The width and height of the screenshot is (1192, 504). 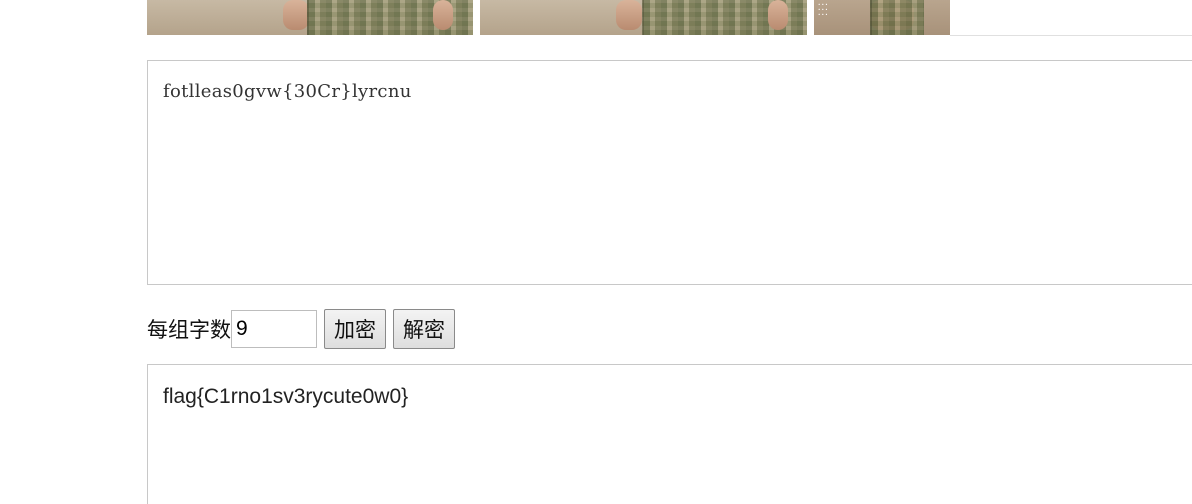 What do you see at coordinates (355, 329) in the screenshot?
I see `encrypt-button: 加密` at bounding box center [355, 329].